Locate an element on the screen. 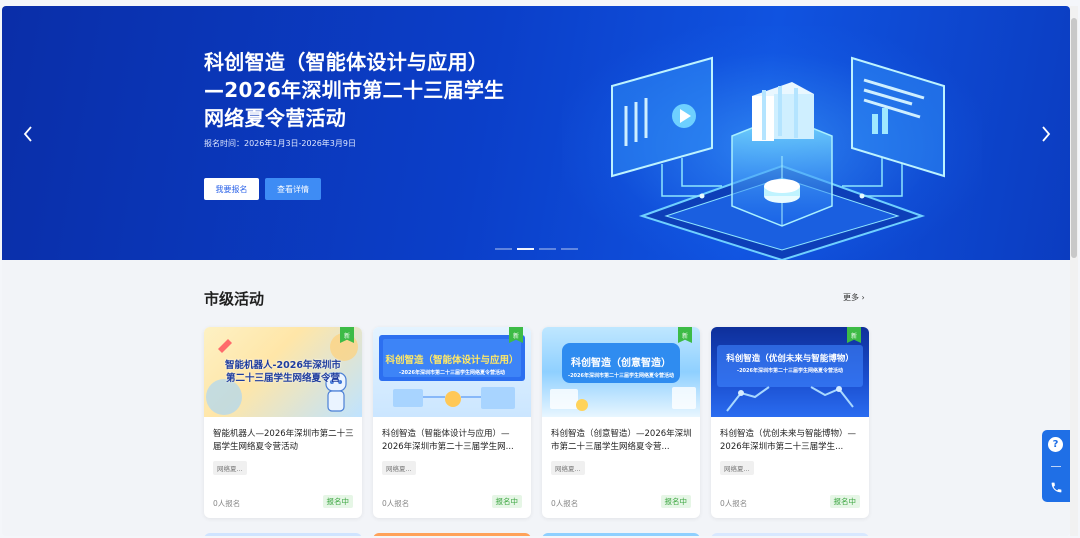 This screenshot has width=1080, height=538. question-icon: ? is located at coordinates (1055, 444).